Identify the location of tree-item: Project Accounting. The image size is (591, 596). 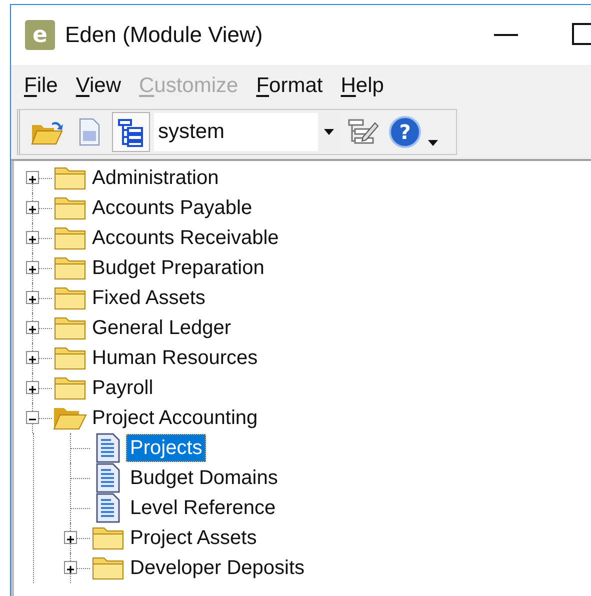
(175, 418).